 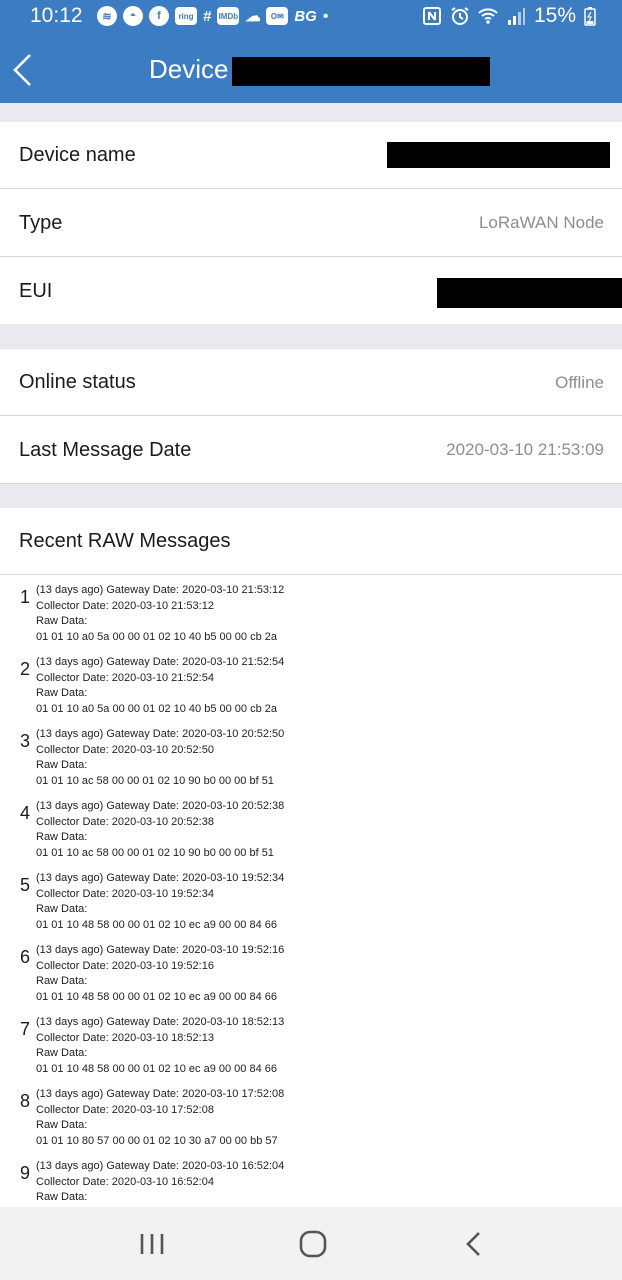 What do you see at coordinates (228, 16) in the screenshot?
I see `imdb-icon: IMDb` at bounding box center [228, 16].